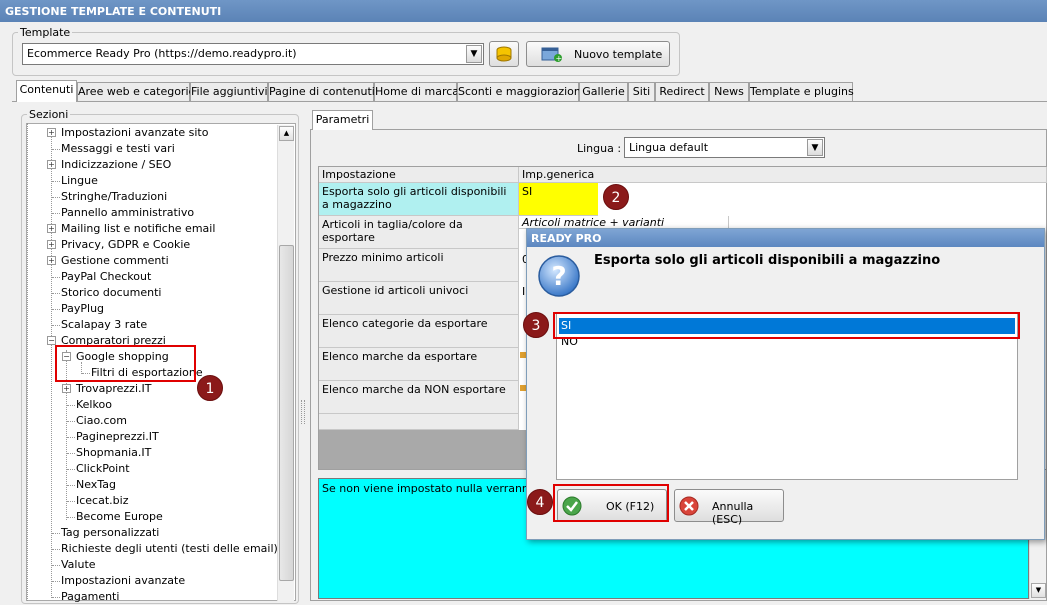 Image resolution: width=1047 pixels, height=605 pixels. I want to click on setting-cell: Elenco marche da NON esportare, so click(419, 397).